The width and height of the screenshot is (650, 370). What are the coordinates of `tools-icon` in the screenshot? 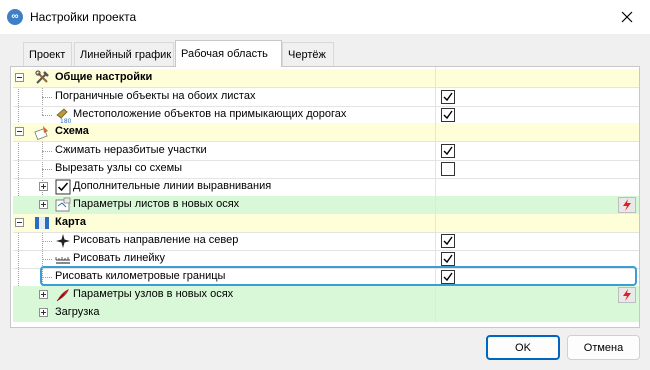 It's located at (42, 77).